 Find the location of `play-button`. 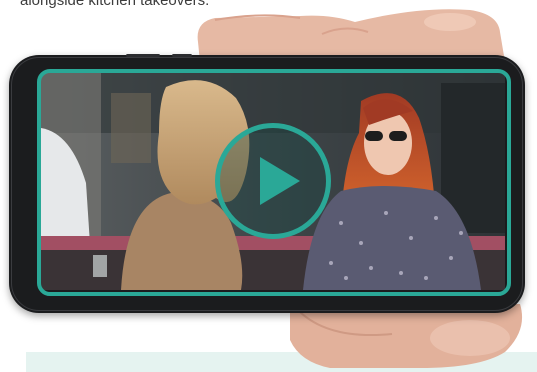

play-button is located at coordinates (273, 181).